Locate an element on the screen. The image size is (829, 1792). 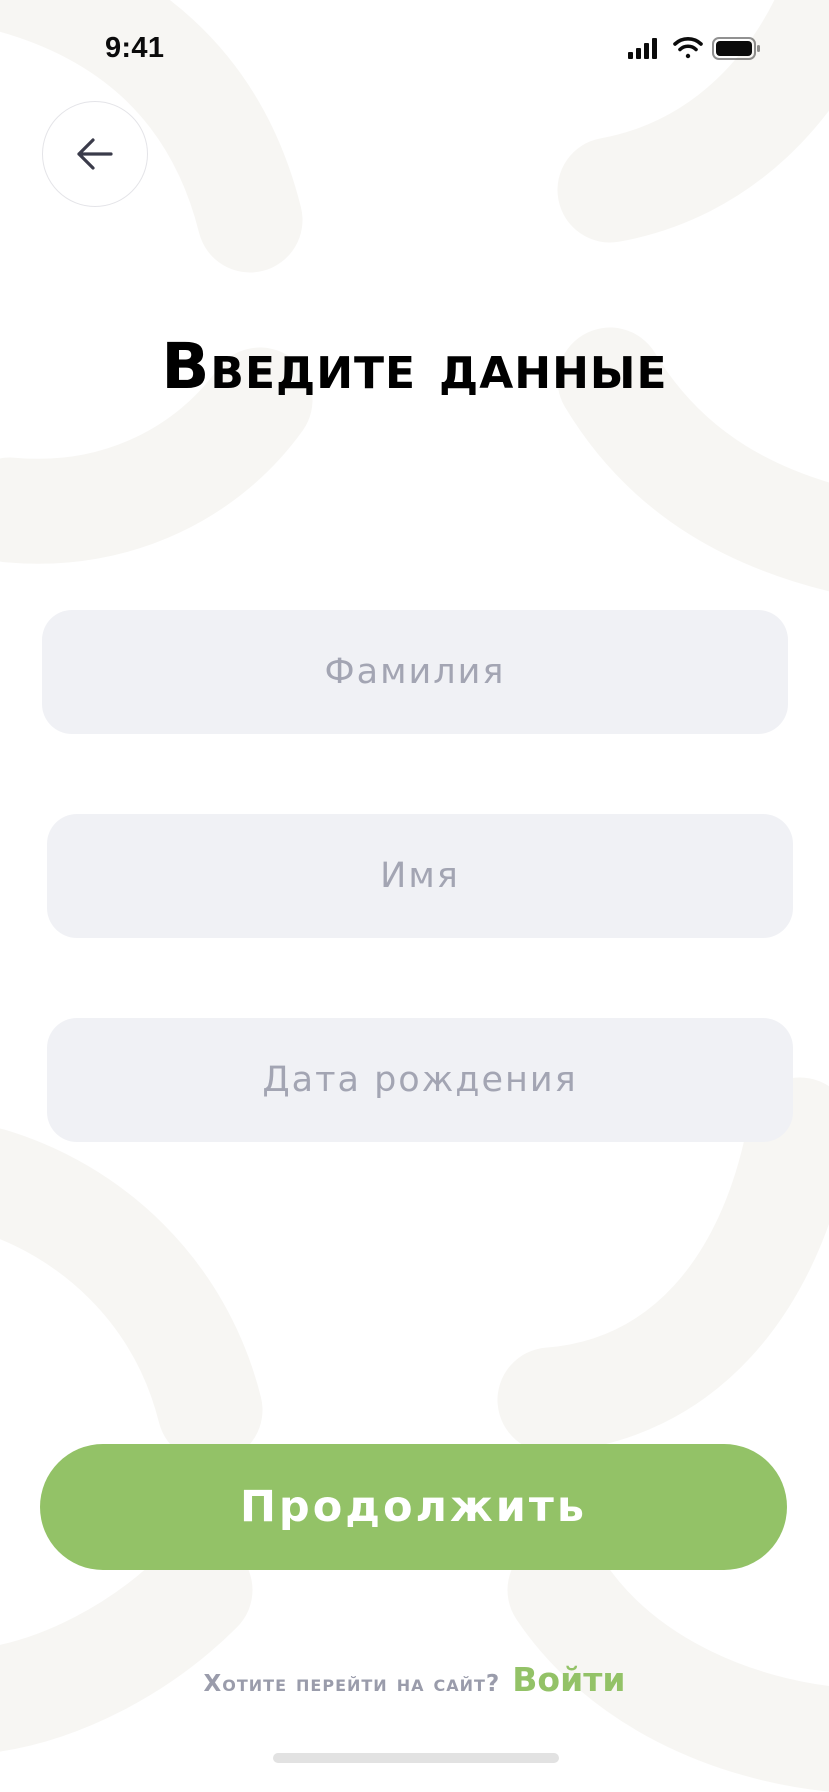
birth-date-field is located at coordinates (420, 1080).